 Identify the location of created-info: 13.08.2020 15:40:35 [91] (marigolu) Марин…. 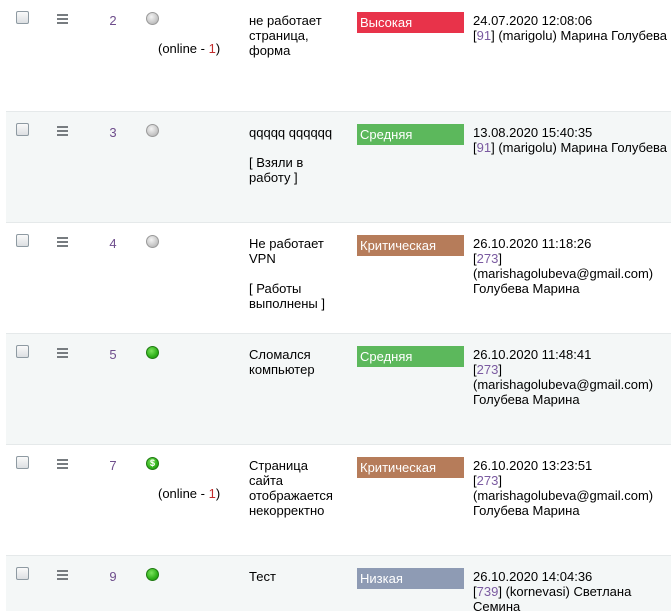
(572, 140).